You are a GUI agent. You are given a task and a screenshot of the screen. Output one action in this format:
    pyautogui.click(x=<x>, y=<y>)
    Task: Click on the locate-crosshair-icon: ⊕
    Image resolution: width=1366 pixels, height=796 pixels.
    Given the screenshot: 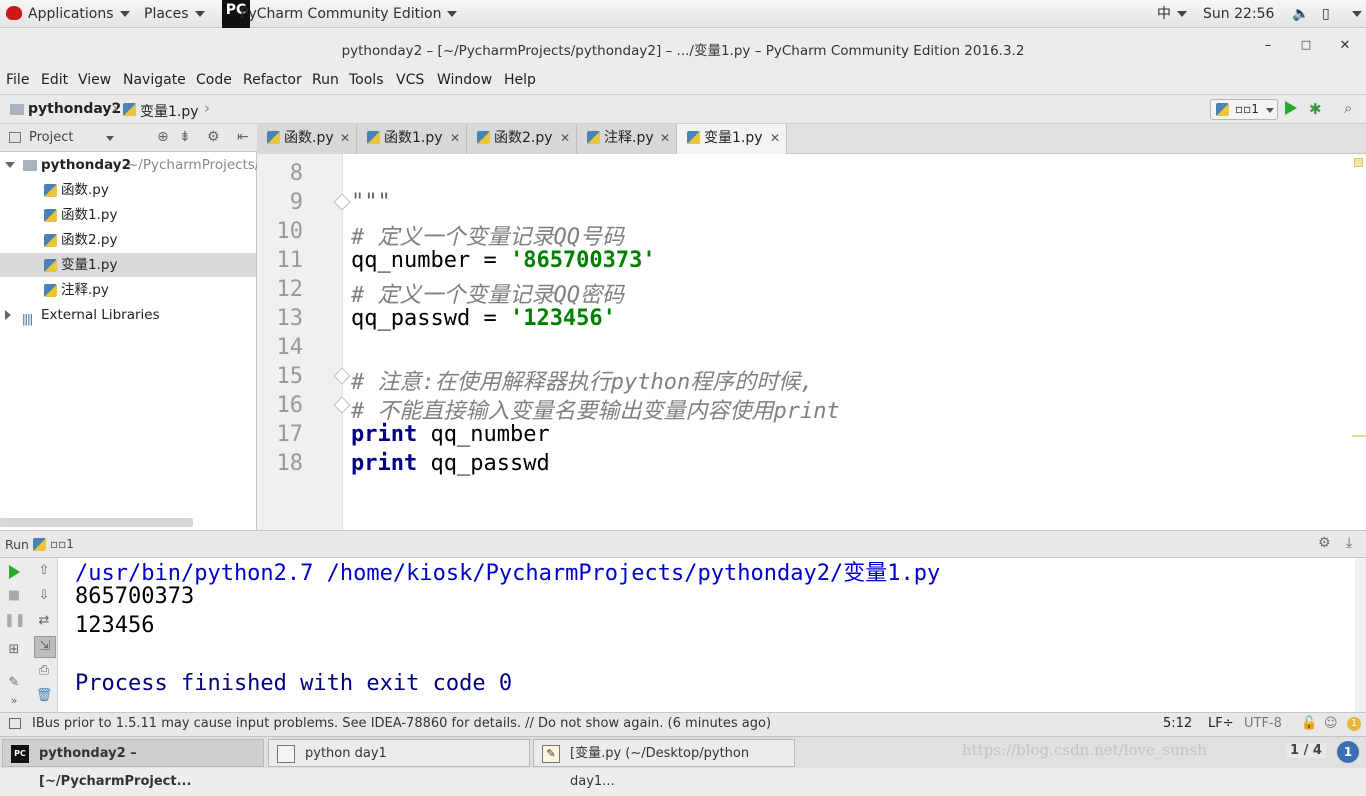 What is the action you would take?
    pyautogui.click(x=163, y=137)
    